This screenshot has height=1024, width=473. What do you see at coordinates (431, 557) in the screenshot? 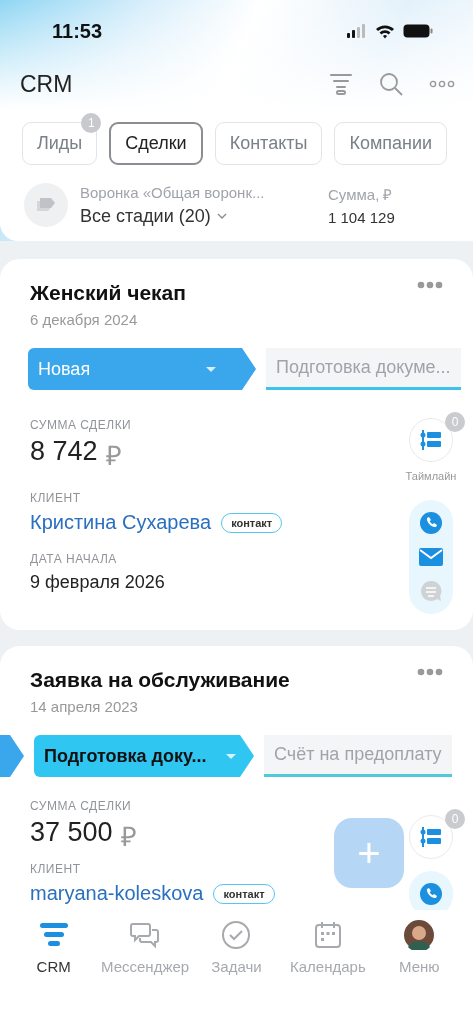
I see `envelope-icon` at bounding box center [431, 557].